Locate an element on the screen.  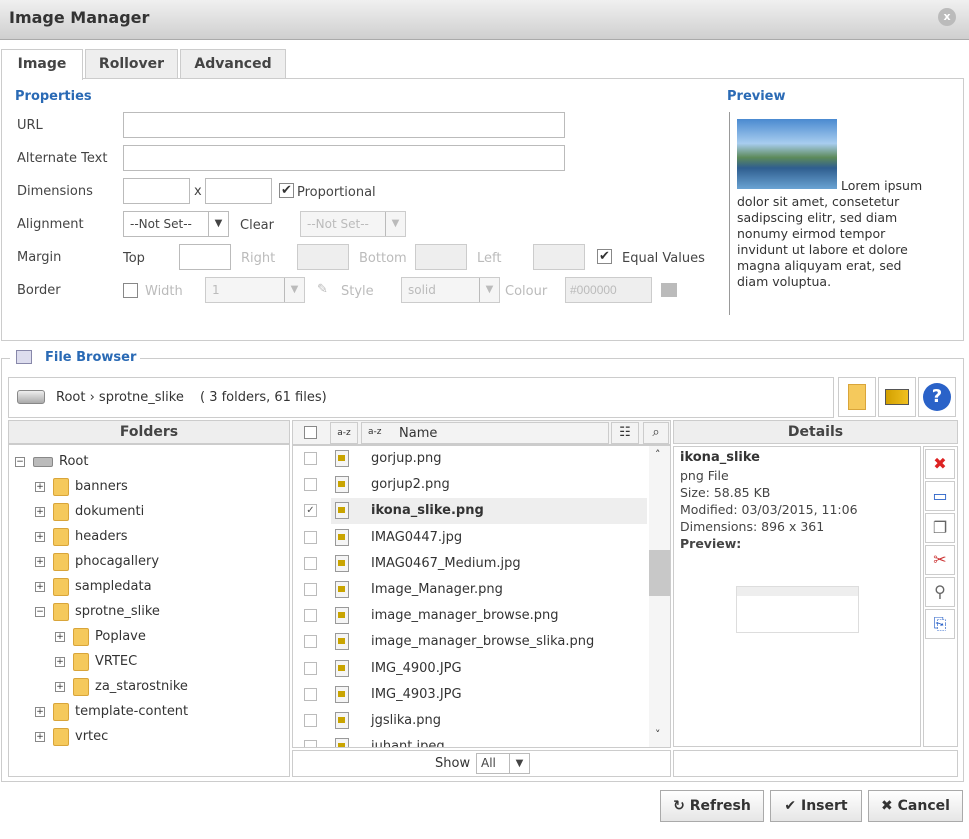
equal-values-checkbox: ✔ is located at coordinates (604, 256).